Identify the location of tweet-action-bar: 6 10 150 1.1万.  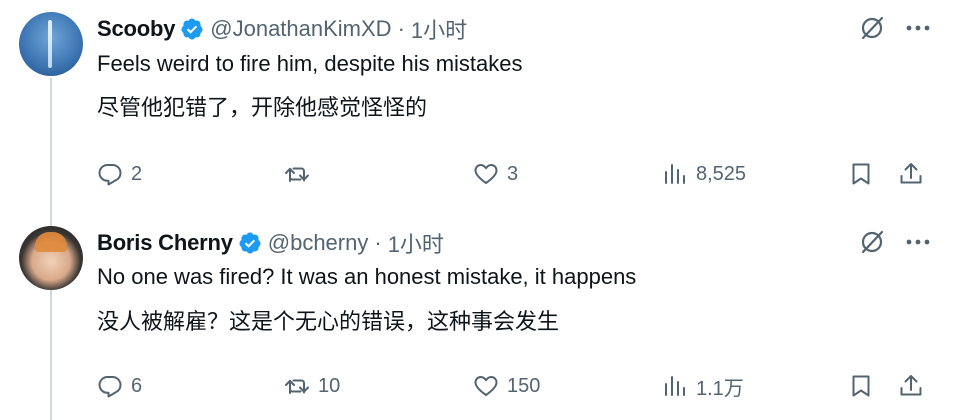
(479, 386).